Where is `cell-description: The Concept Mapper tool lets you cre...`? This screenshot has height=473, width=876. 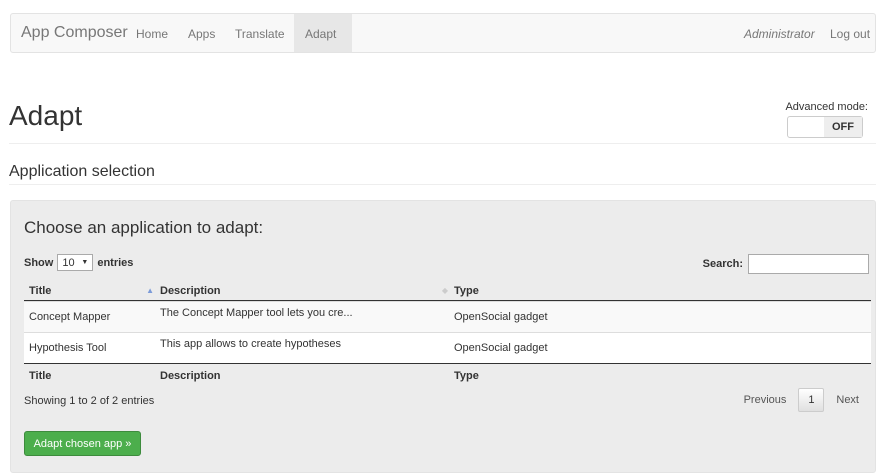 cell-description: The Concept Mapper tool lets you cre... is located at coordinates (256, 313).